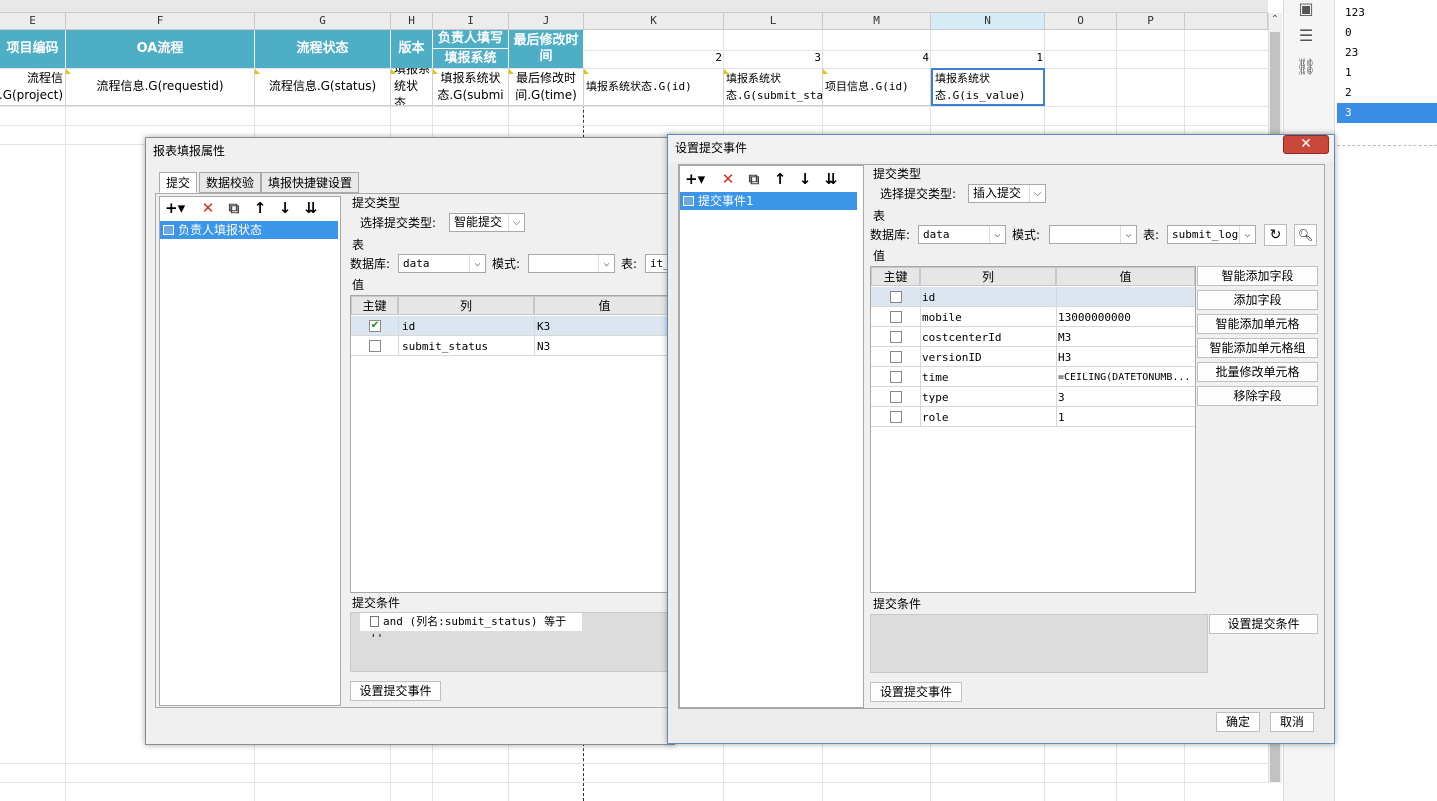 The width and height of the screenshot is (1437, 801). I want to click on column-header-k: K, so click(654, 21).